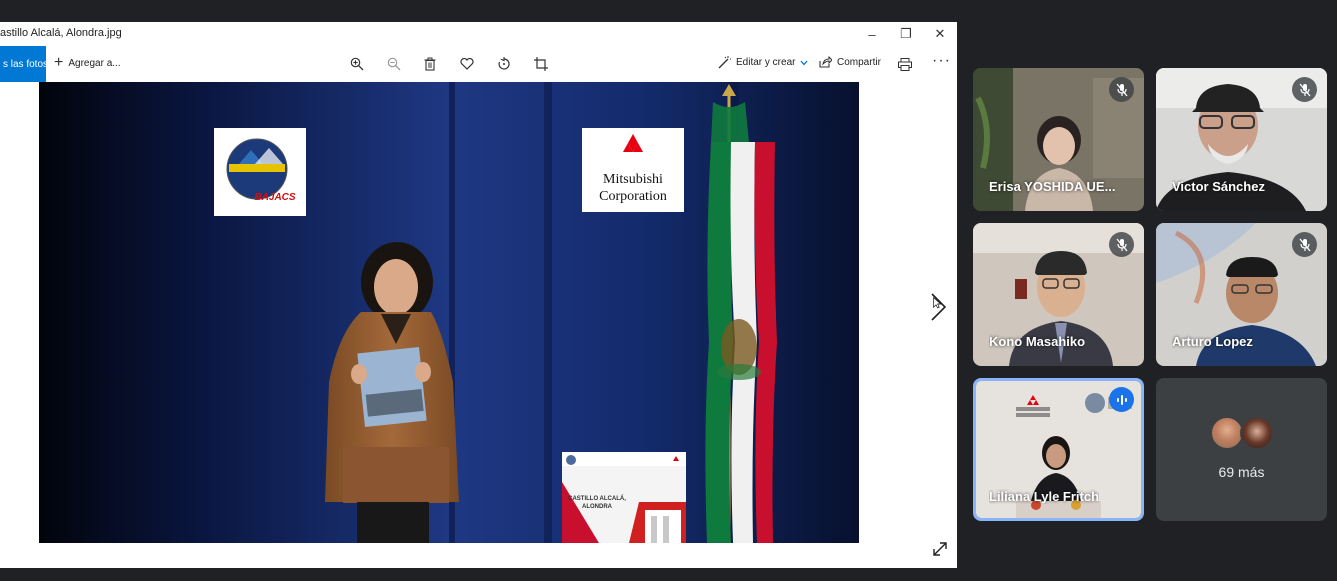  Describe the element at coordinates (825, 62) in the screenshot. I see `share-icon` at that location.